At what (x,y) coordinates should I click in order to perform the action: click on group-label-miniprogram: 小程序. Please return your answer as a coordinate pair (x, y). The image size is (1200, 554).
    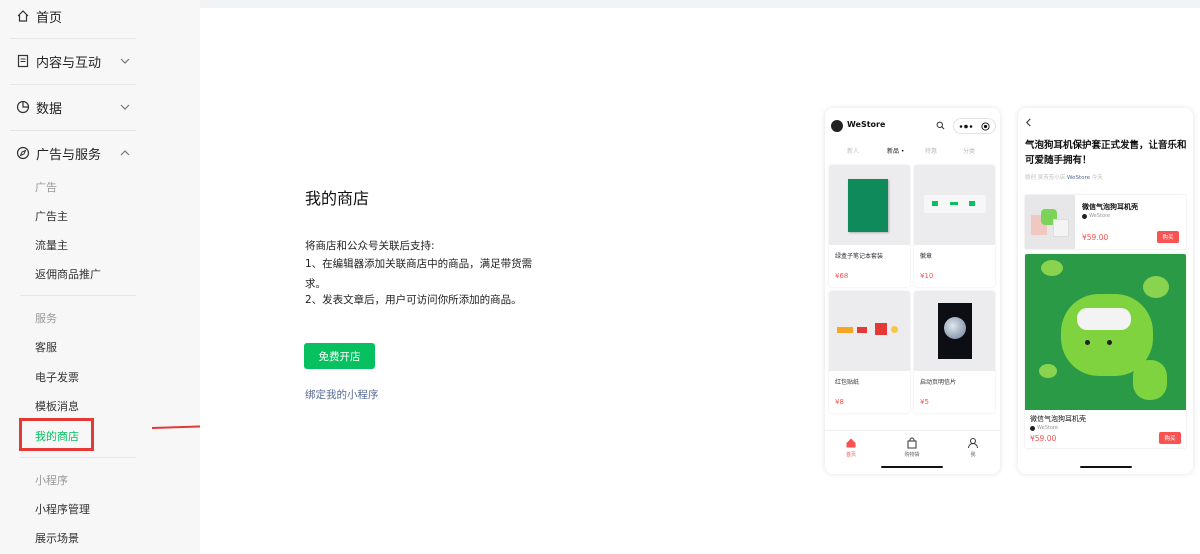
    Looking at the image, I should click on (51, 480).